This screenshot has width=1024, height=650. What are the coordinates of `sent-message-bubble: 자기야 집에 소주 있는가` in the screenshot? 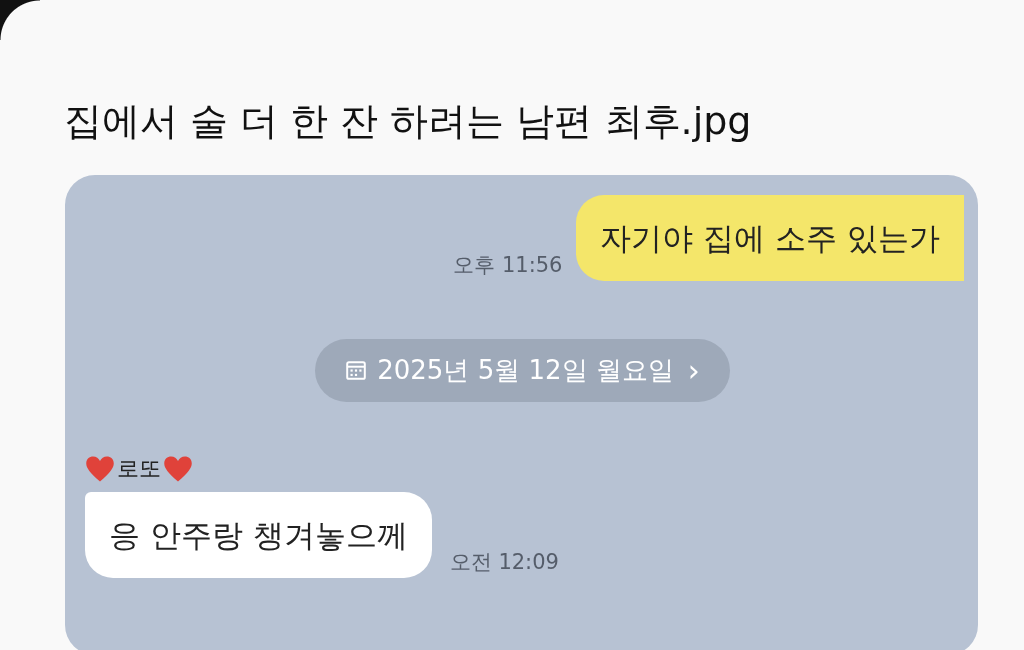 It's located at (770, 237).